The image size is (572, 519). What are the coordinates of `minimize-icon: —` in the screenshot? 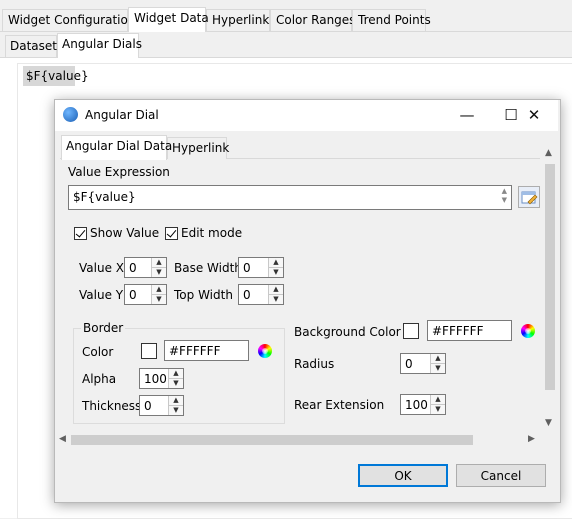 It's located at (467, 115).